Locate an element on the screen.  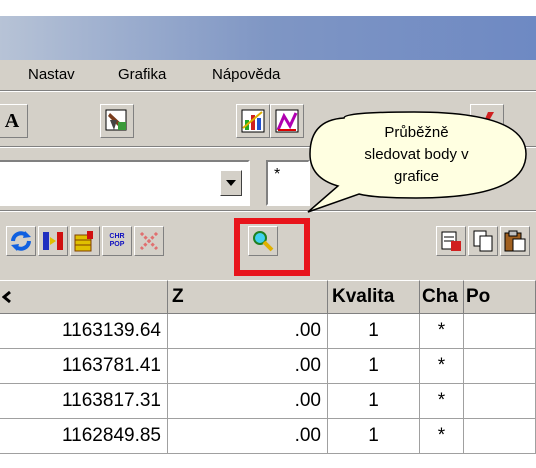
survey-tool-button is located at coordinates (117, 121).